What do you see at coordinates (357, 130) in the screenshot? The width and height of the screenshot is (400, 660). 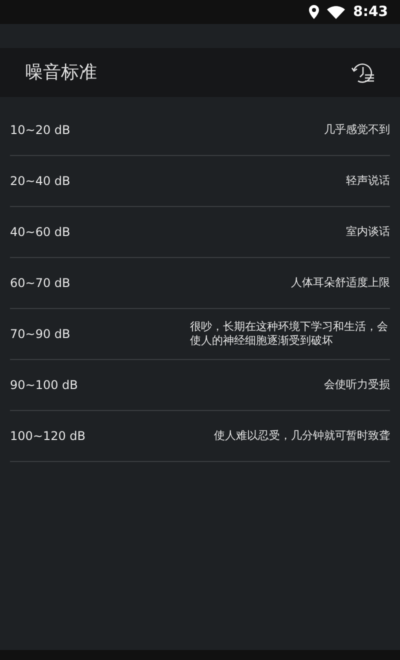 I see `noise-description: 几乎感觉不到` at bounding box center [357, 130].